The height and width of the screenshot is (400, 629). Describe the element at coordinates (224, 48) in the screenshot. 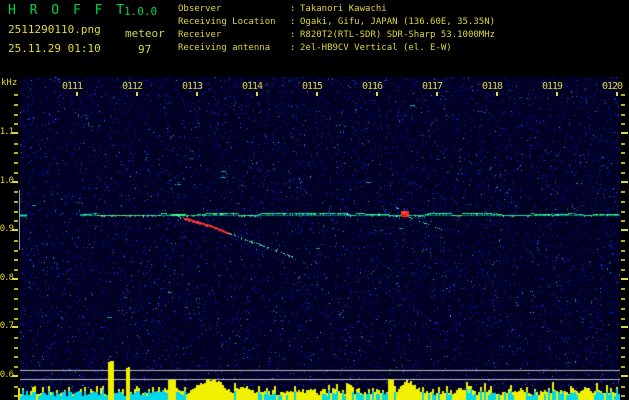

I see `info-label: Receiving antenna` at that location.